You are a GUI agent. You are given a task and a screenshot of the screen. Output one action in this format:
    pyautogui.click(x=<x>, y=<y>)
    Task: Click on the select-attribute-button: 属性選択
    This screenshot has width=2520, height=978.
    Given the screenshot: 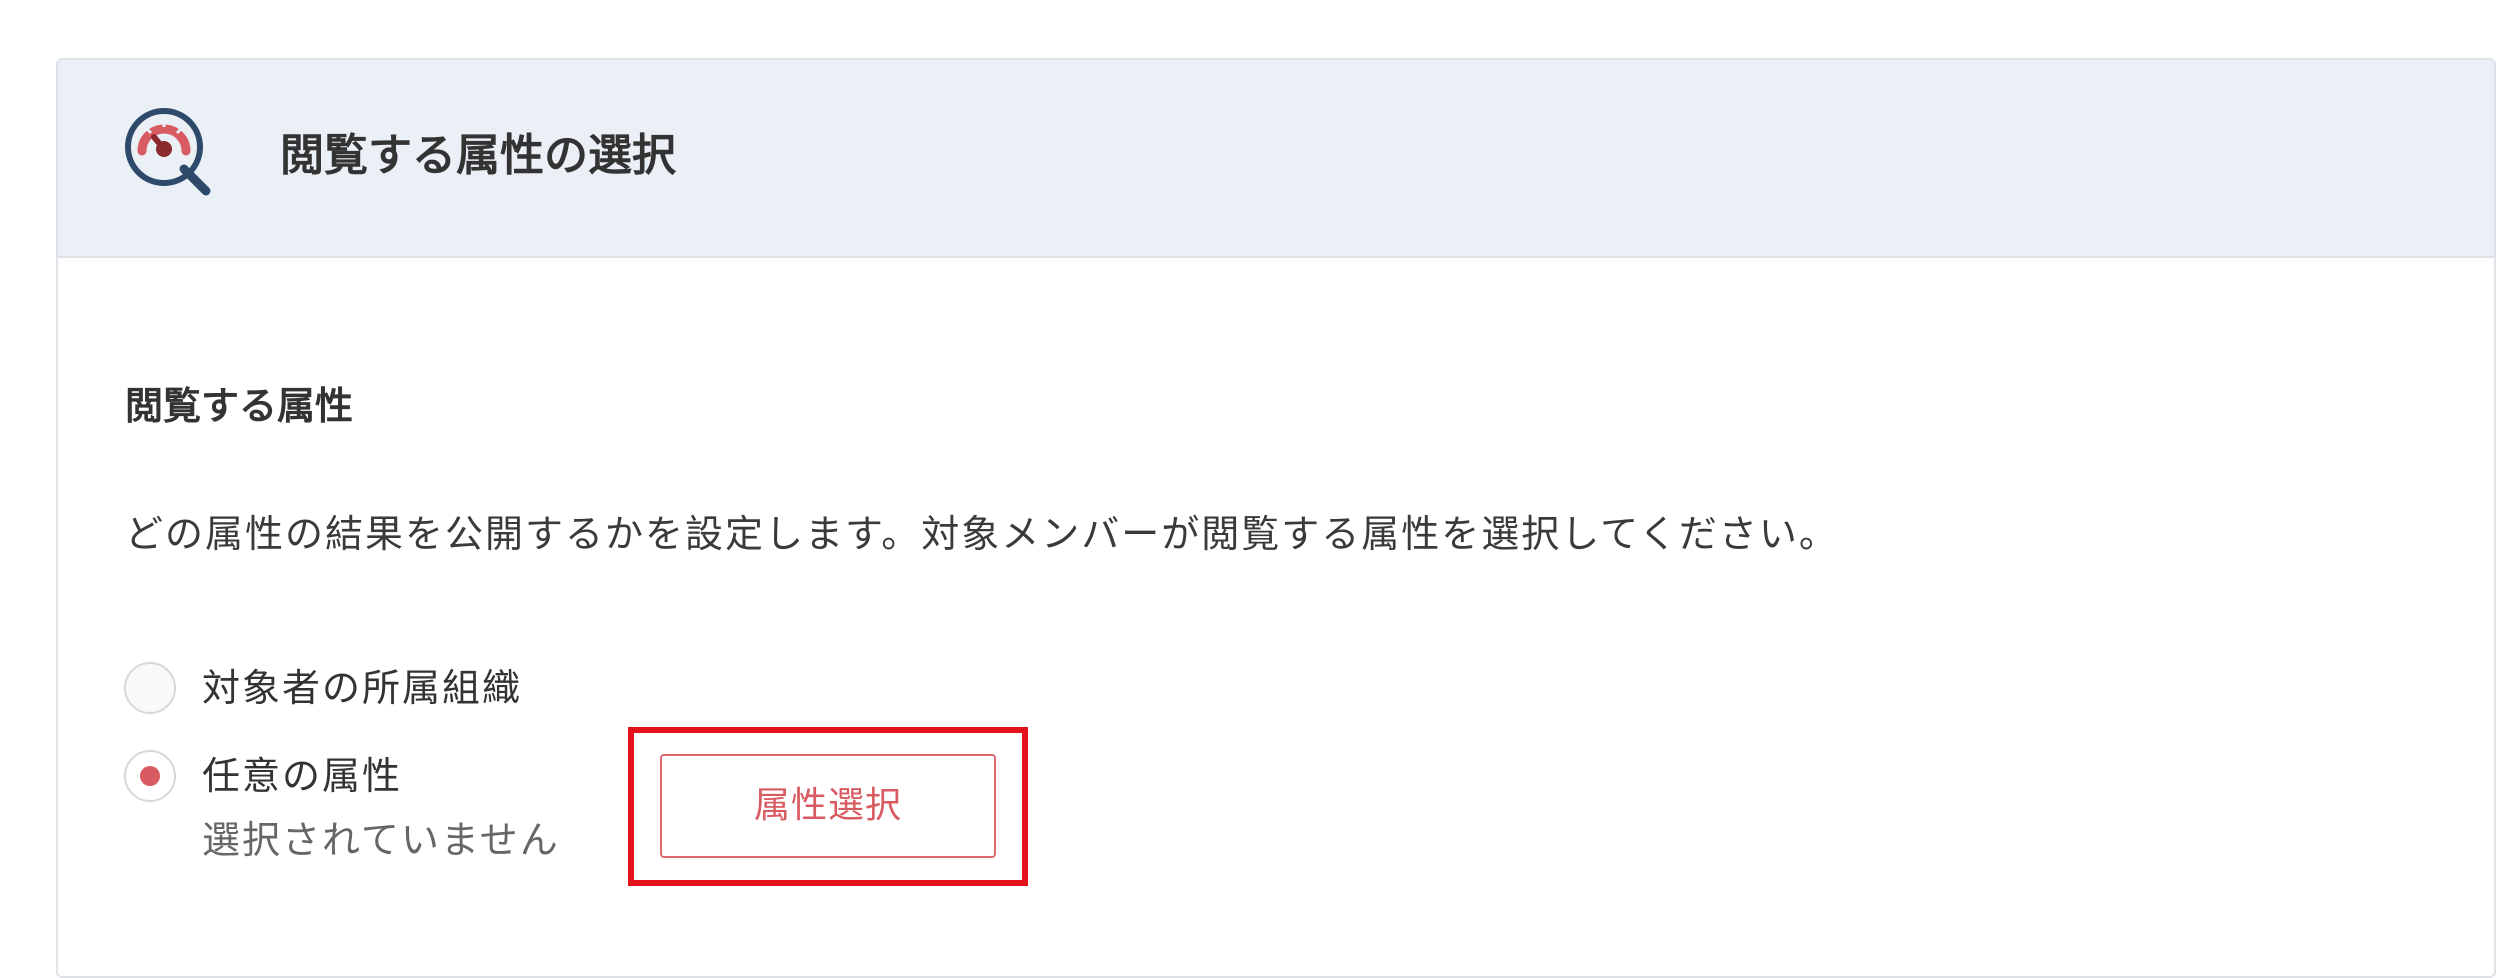 What is the action you would take?
    pyautogui.click(x=828, y=806)
    